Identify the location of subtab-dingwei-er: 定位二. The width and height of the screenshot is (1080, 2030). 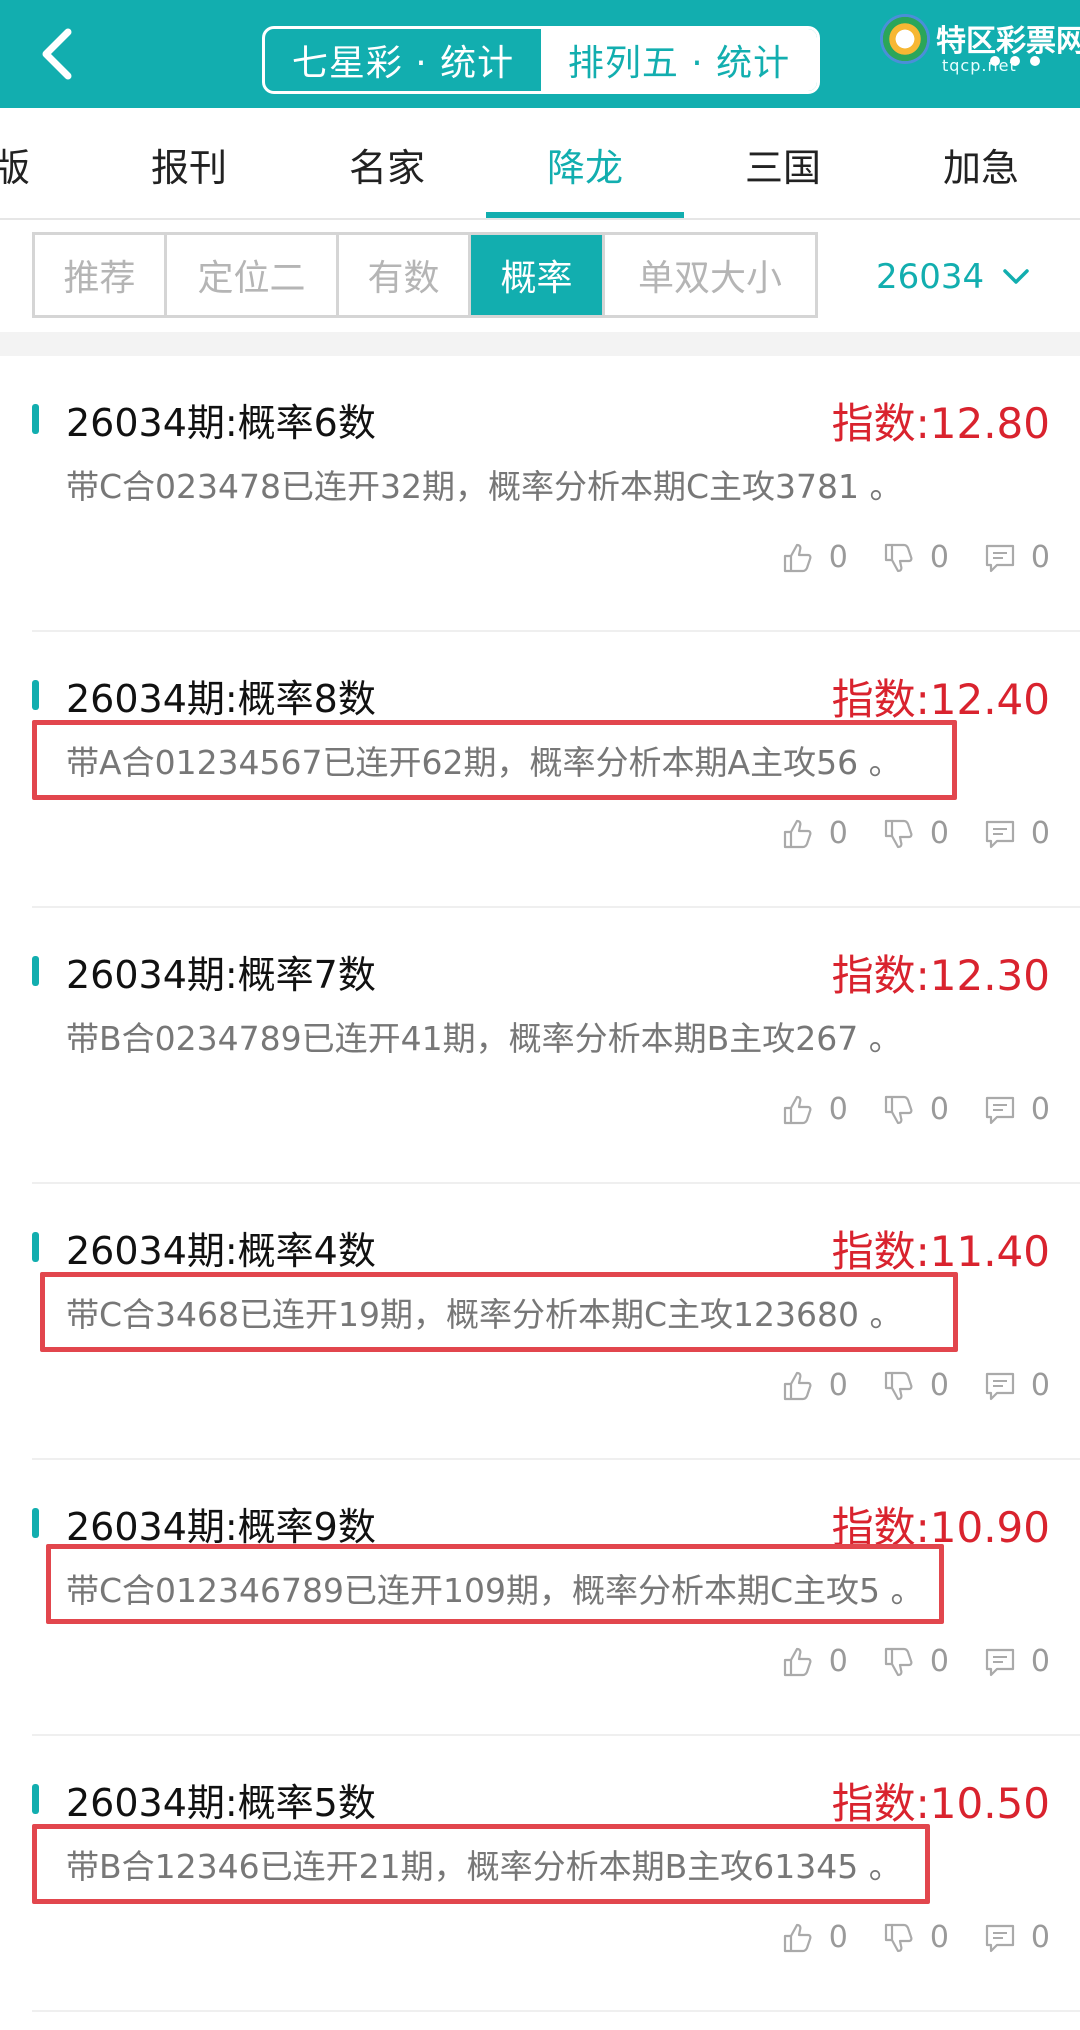
(253, 275).